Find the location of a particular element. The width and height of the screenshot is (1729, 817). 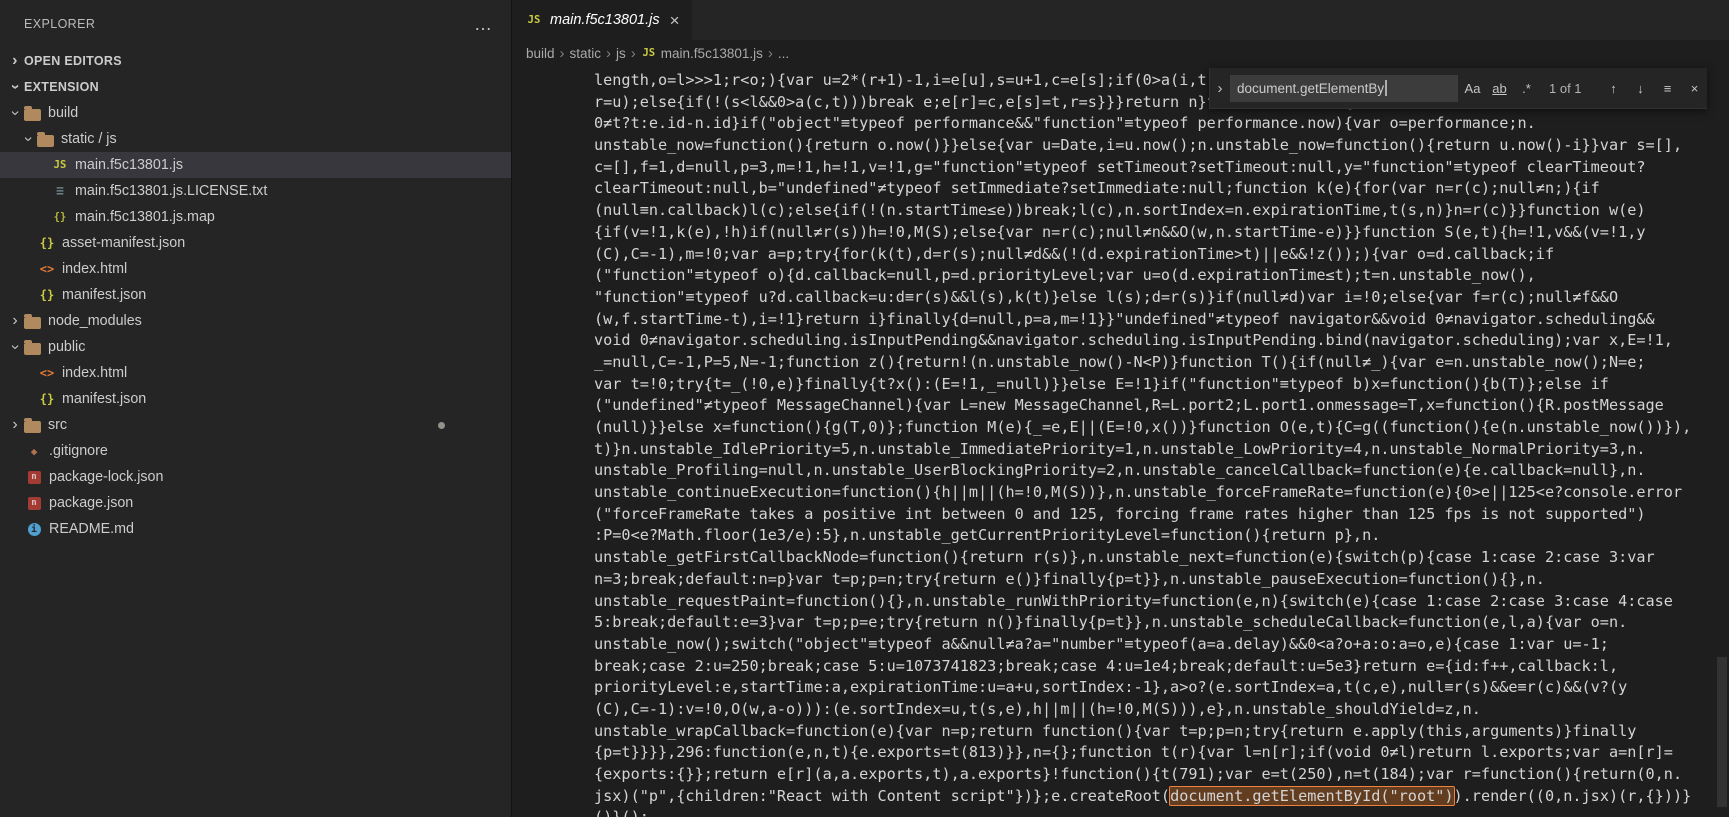

whole-word-button: ab is located at coordinates (1499, 88).